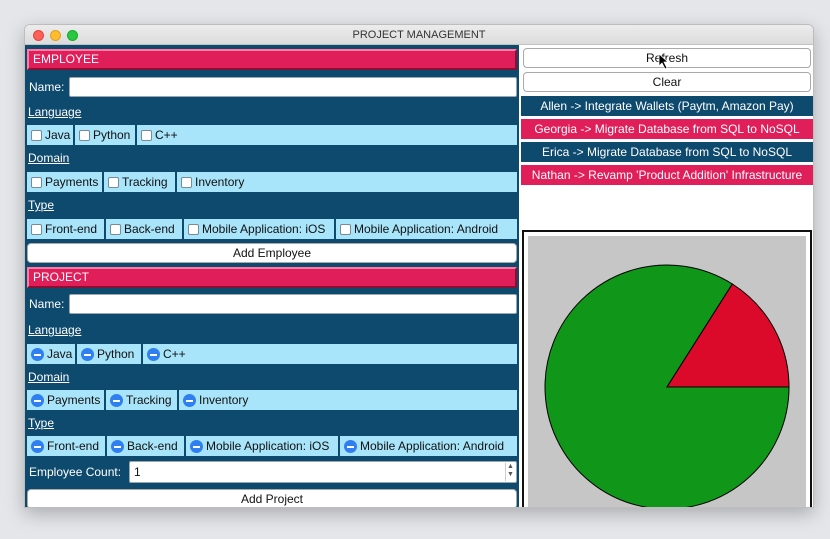 The image size is (830, 539). Describe the element at coordinates (428, 446) in the screenshot. I see `project-type-android: Mobile Application: Android` at that location.